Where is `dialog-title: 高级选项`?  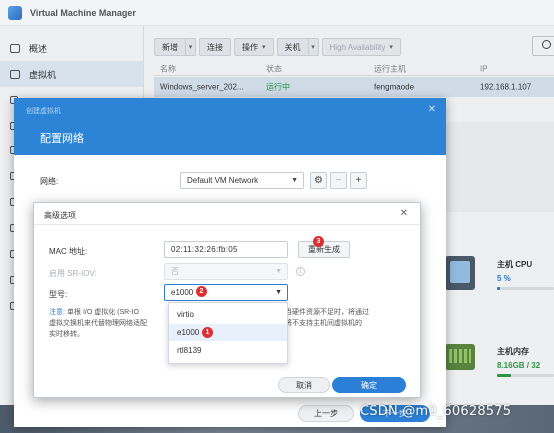 dialog-title: 高级选项 is located at coordinates (60, 215).